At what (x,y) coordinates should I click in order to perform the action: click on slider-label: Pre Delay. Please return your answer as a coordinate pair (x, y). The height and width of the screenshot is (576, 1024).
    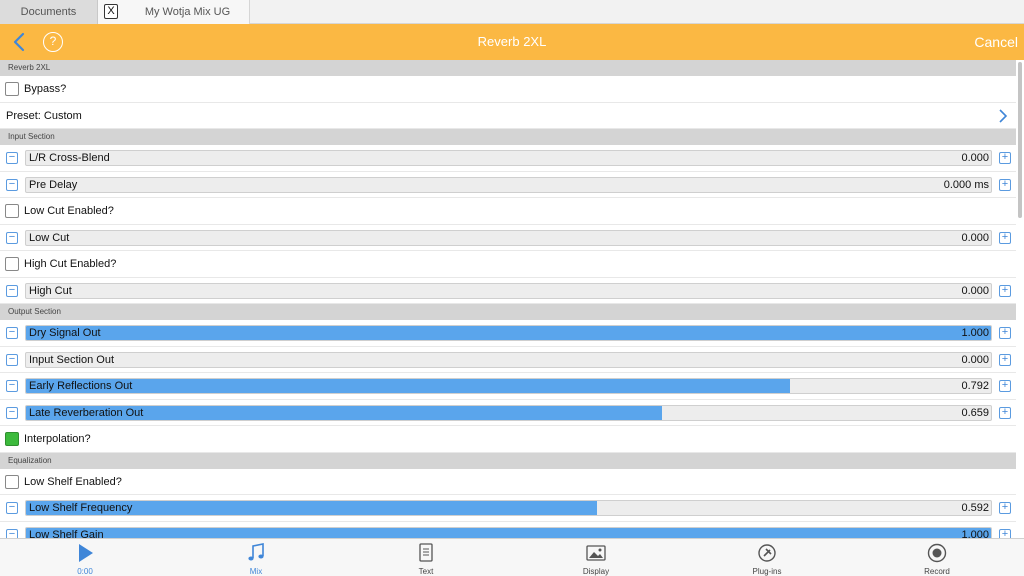
    Looking at the image, I should click on (53, 184).